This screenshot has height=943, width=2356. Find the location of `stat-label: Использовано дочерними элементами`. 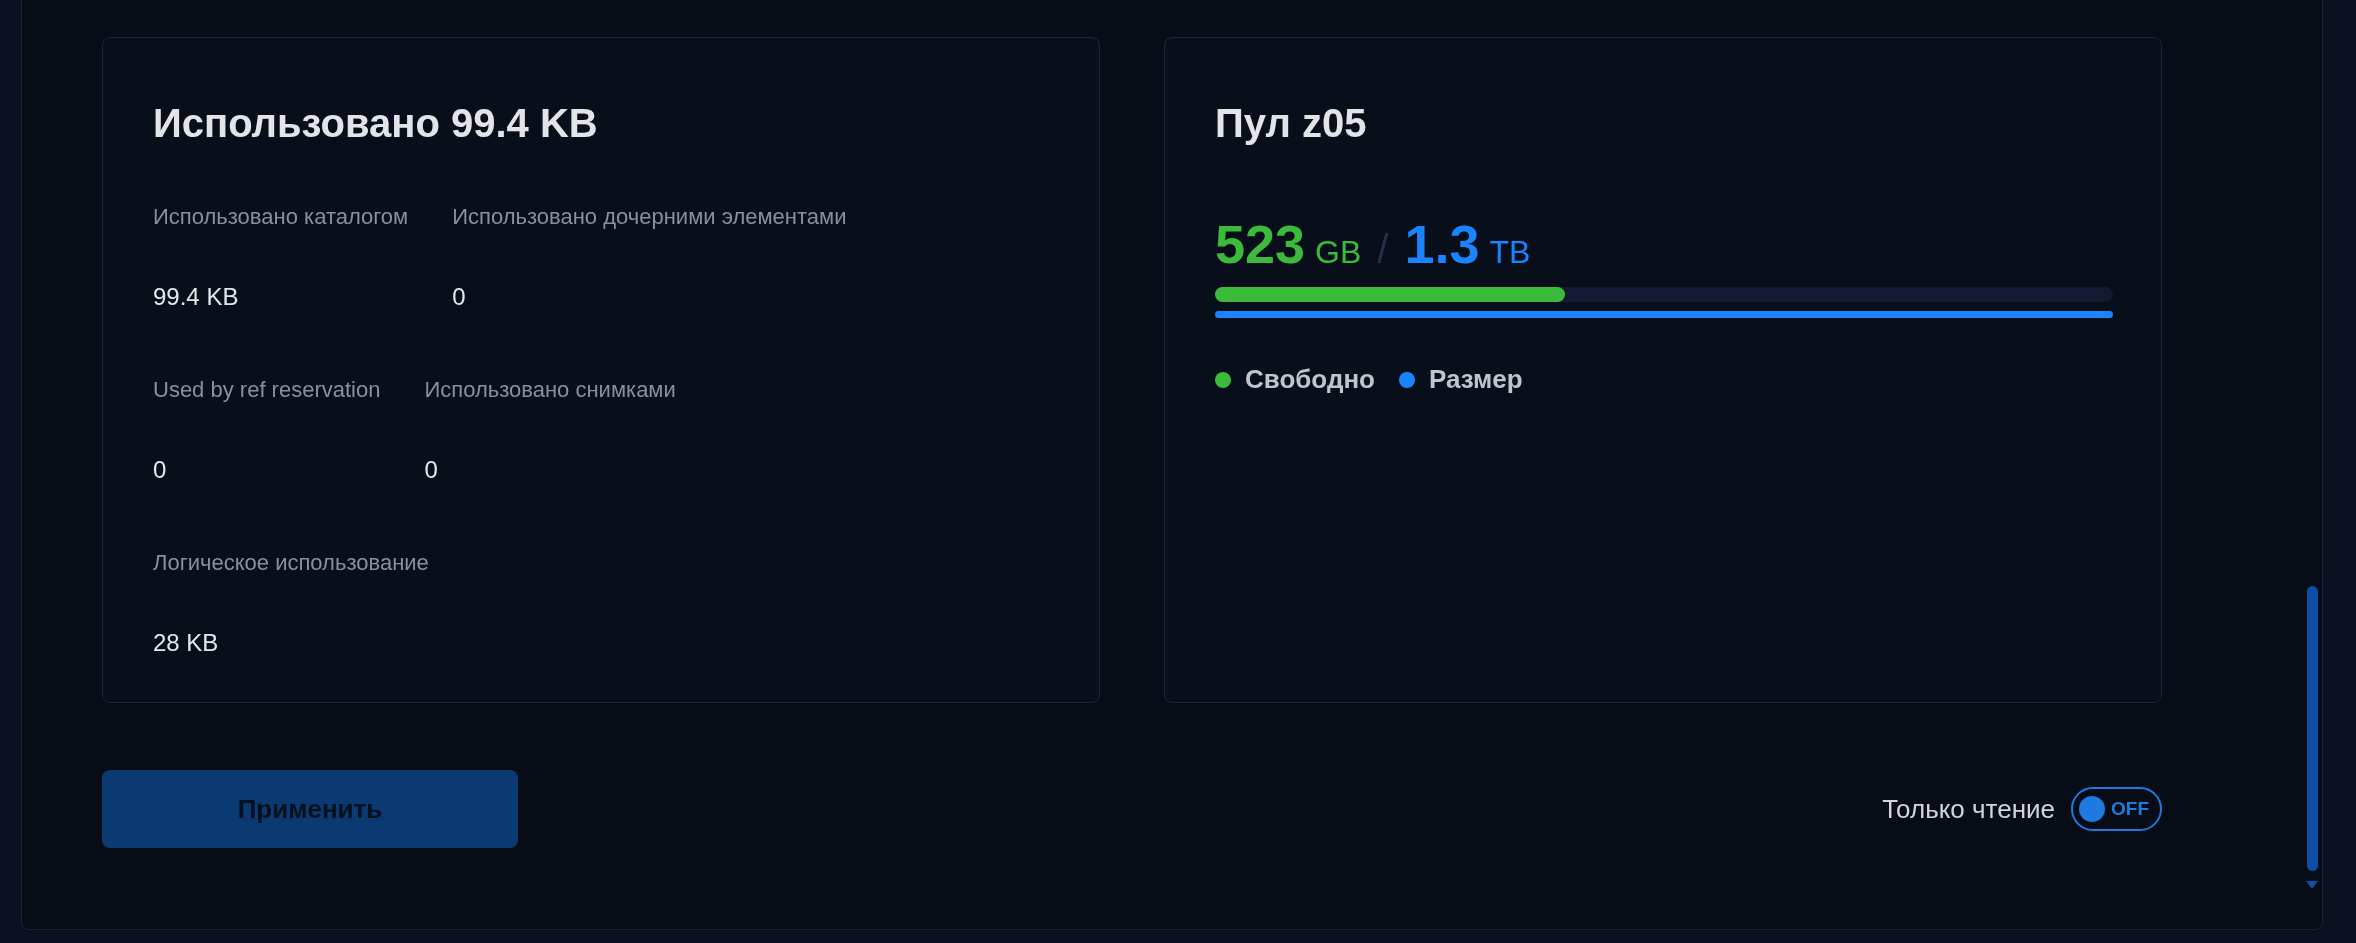

stat-label: Использовано дочерними элементами is located at coordinates (649, 217).